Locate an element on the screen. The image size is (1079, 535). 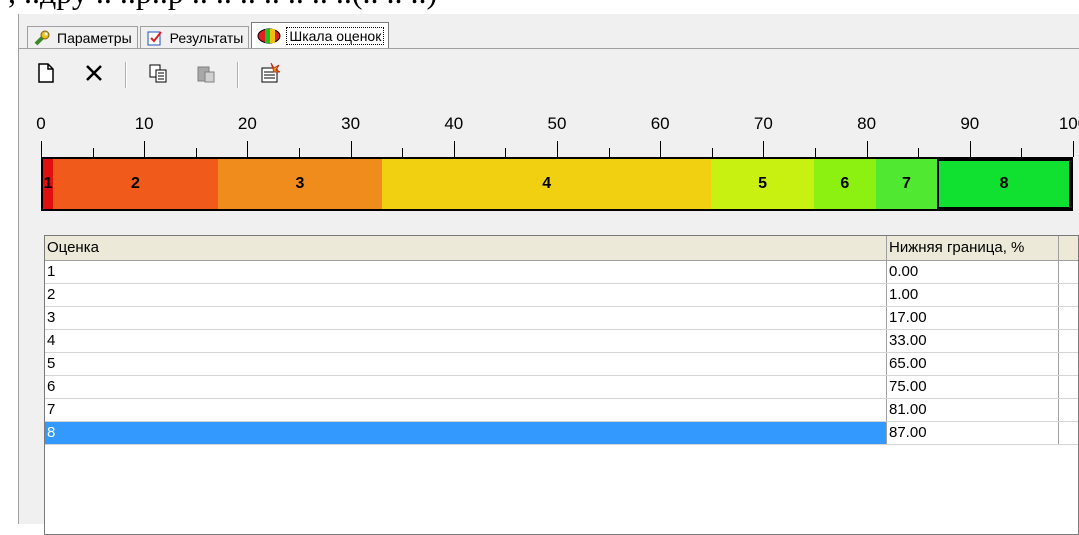
grade-scale-bar: 12345678 is located at coordinates (557, 184).